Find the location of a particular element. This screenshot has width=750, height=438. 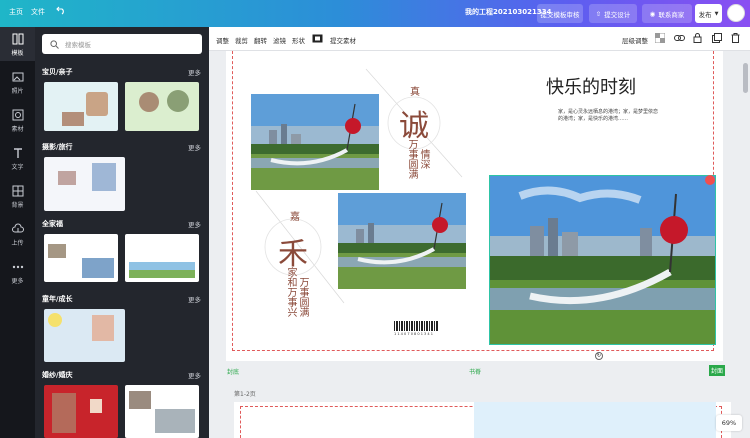

contact-merchant-button: ◉ 联系商家 is located at coordinates (667, 13).